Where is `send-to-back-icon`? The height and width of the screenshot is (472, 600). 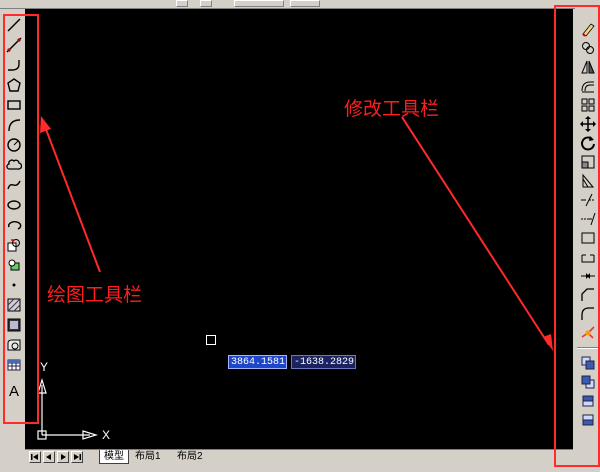
send-to-back-icon is located at coordinates (588, 382).